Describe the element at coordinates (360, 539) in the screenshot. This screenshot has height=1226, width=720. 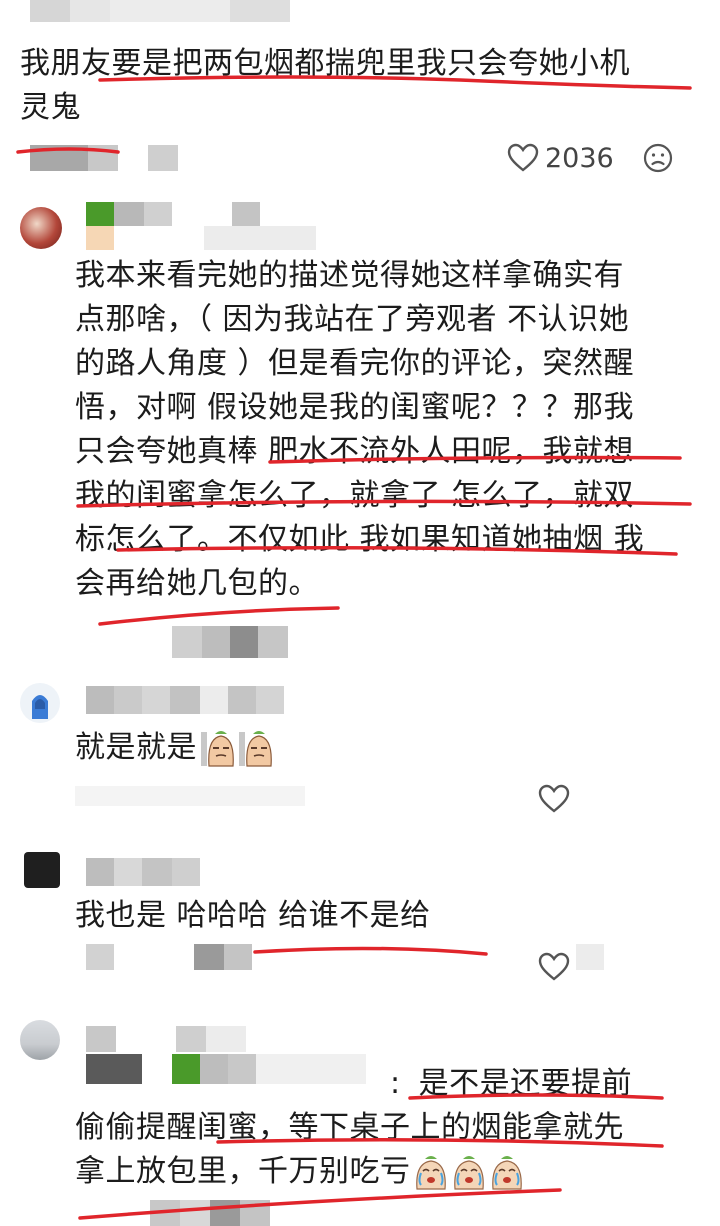
I see `comment-2-line-7: 标怎么了。不仅如此 我如果知道她抽烟 我` at that location.